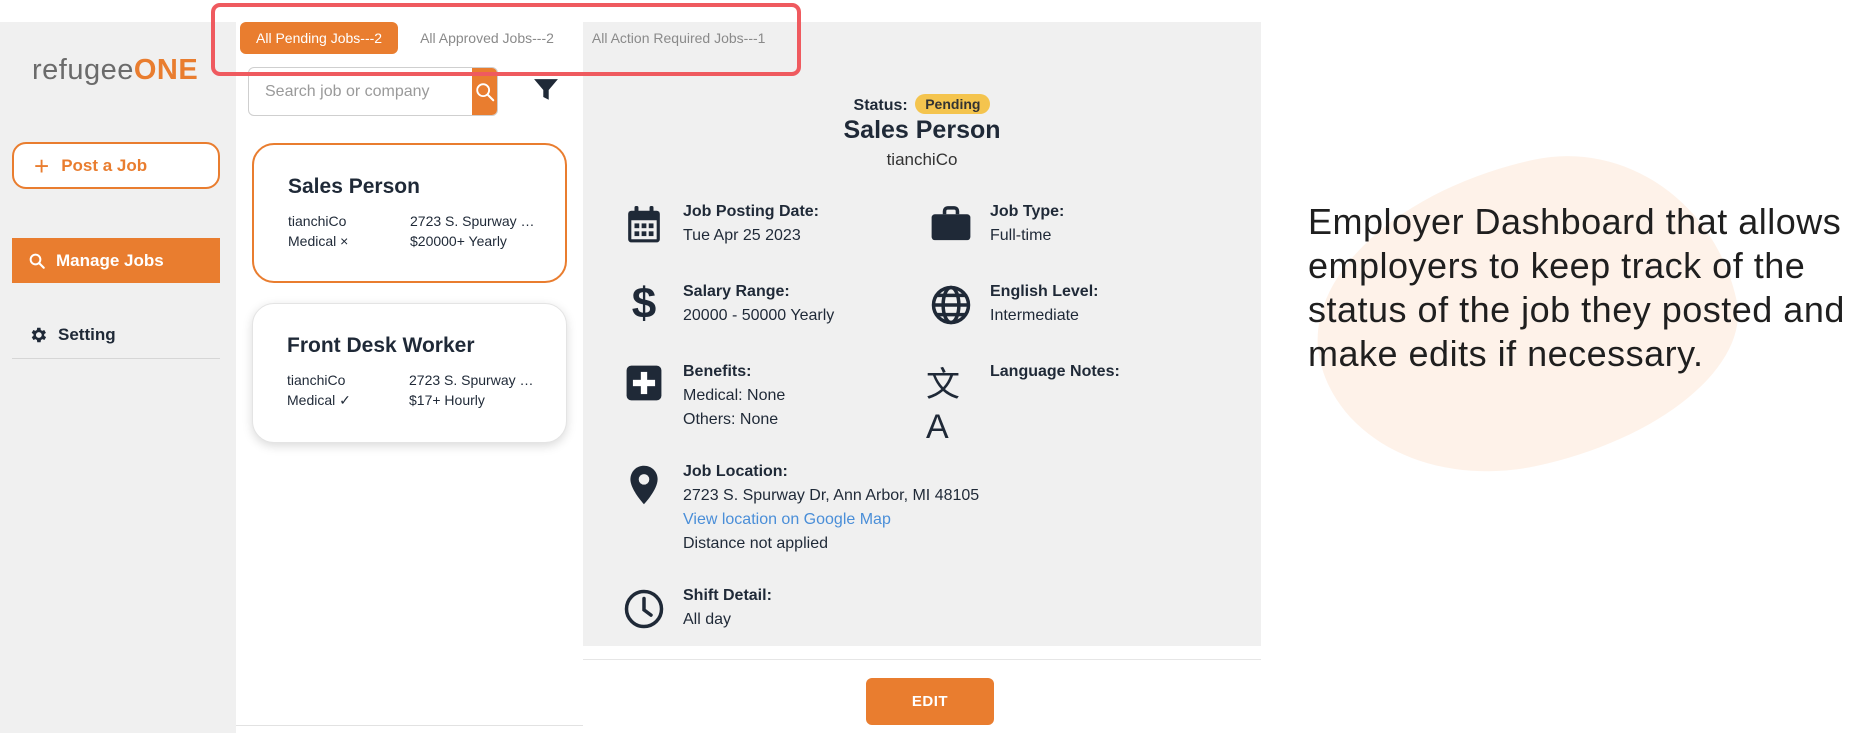 This screenshot has width=1862, height=733. Describe the element at coordinates (42, 165) in the screenshot. I see `plus-icon: +` at that location.